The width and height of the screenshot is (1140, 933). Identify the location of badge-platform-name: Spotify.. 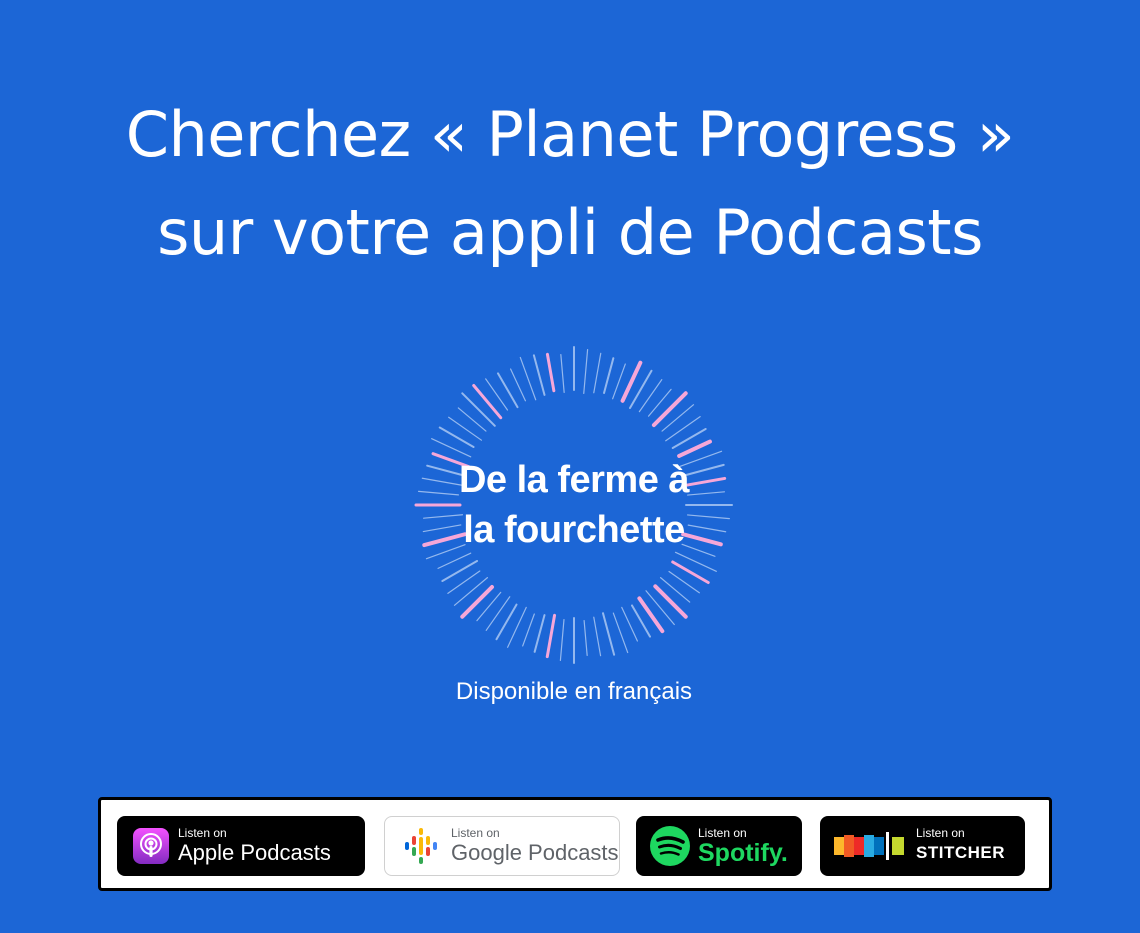
(743, 853).